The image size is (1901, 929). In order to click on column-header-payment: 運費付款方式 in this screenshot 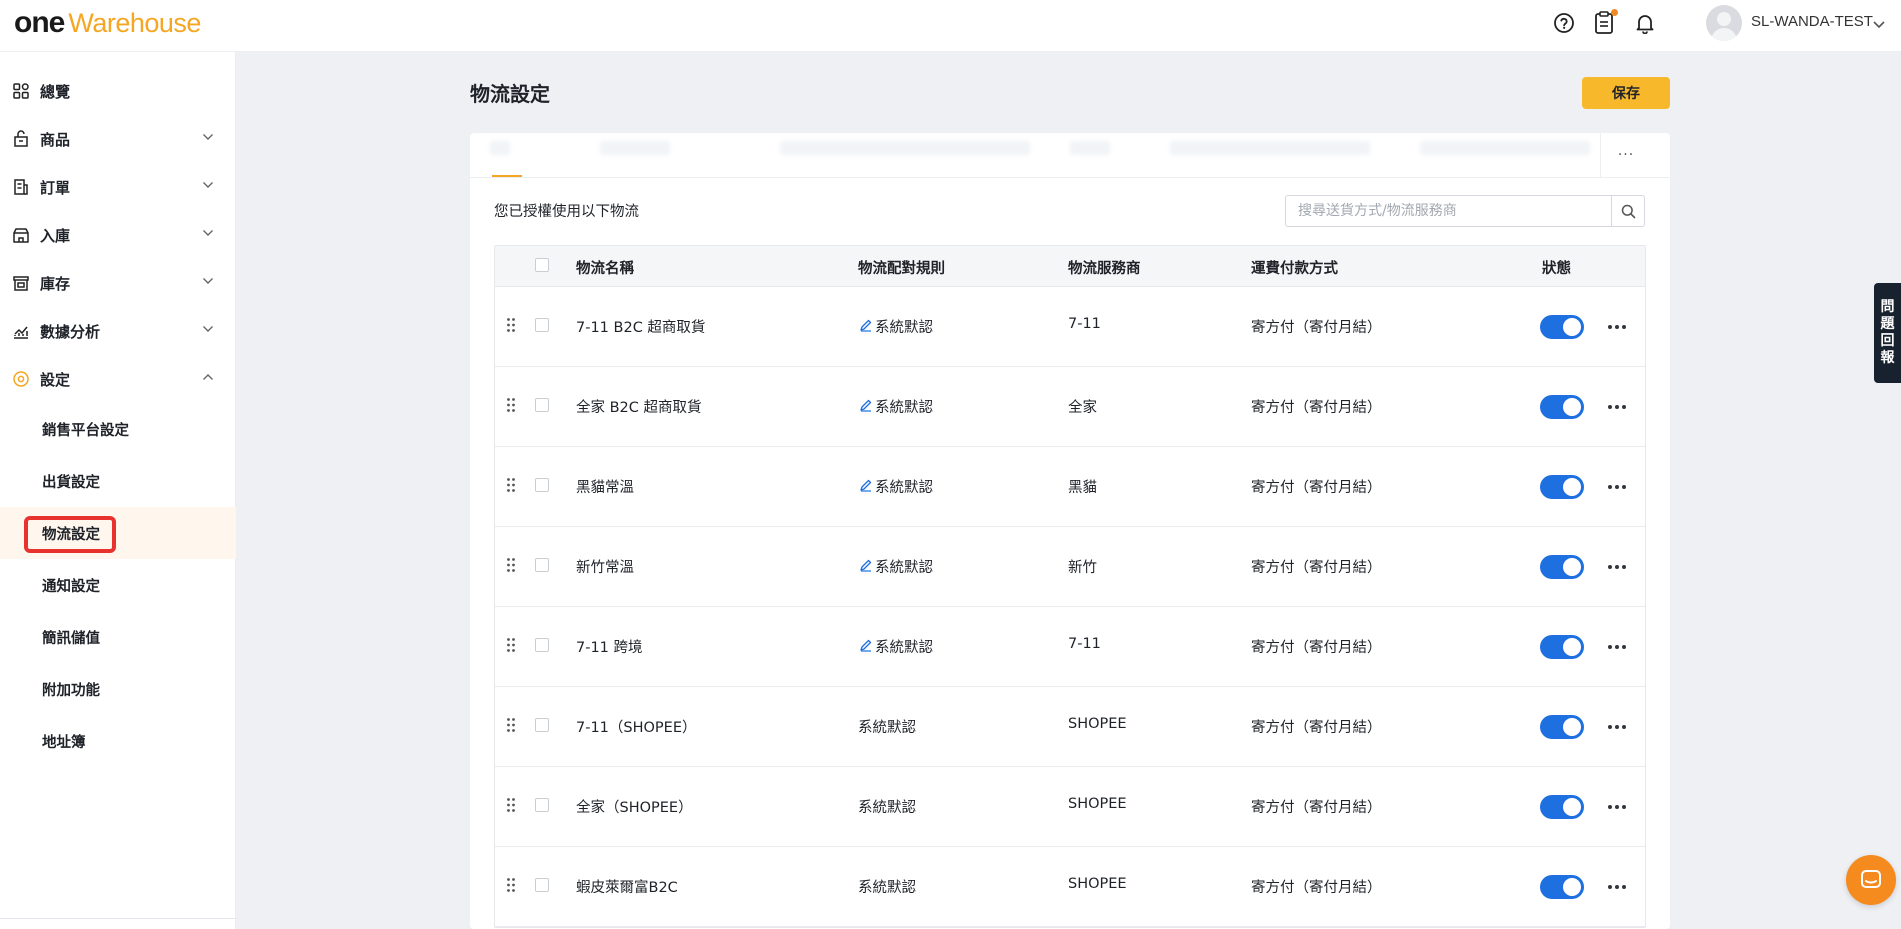, I will do `click(1294, 269)`.